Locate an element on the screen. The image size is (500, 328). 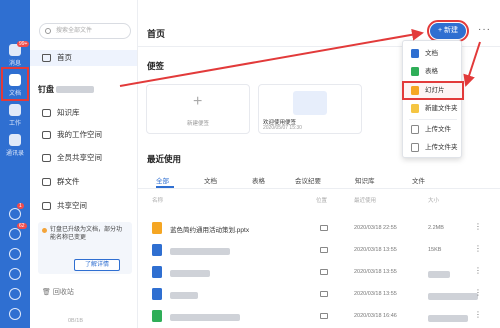
note-card: 欢迎使用便签 2020/05/07 15:30 is located at coordinates (310, 109).